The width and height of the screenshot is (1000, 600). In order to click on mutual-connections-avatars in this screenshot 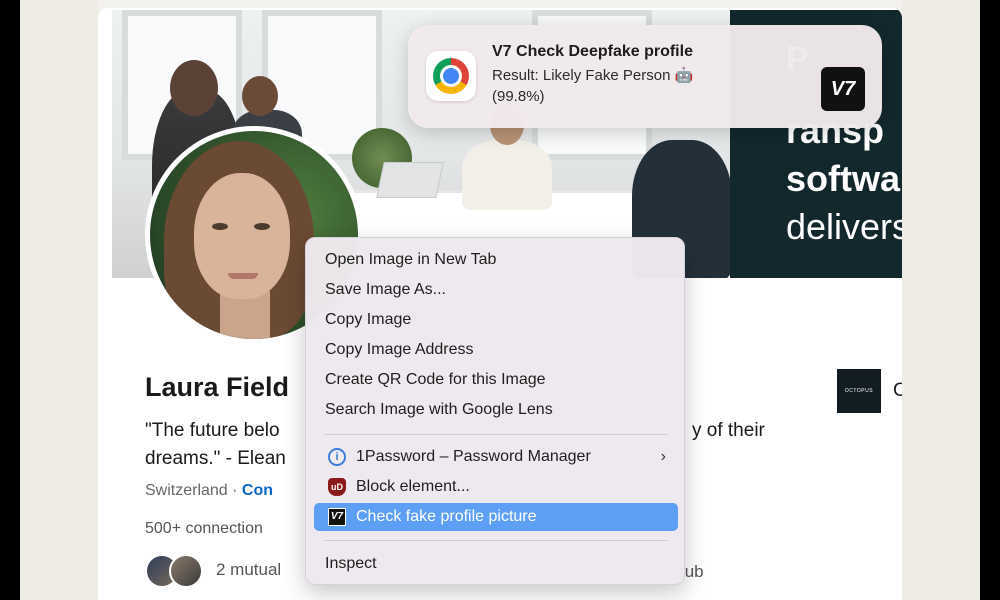, I will do `click(177, 572)`.